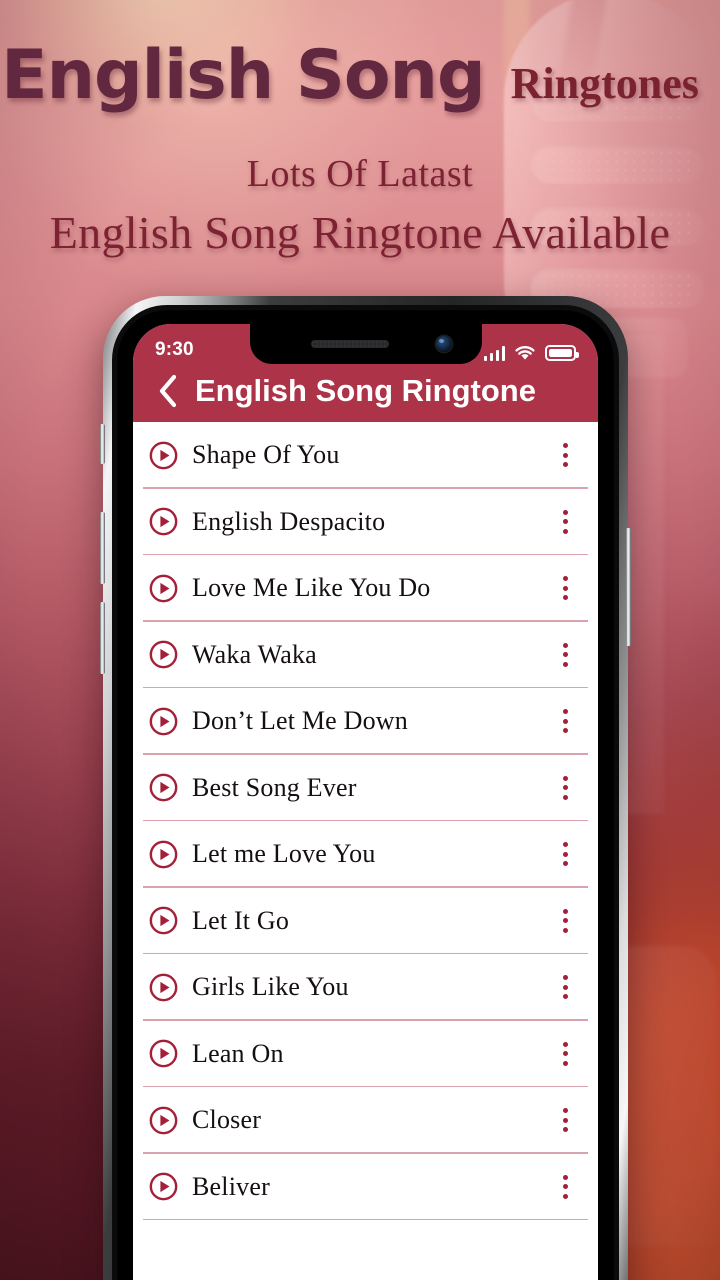 The image size is (720, 1280). Describe the element at coordinates (289, 521) in the screenshot. I see `ringtone-title: English Despacito` at that location.